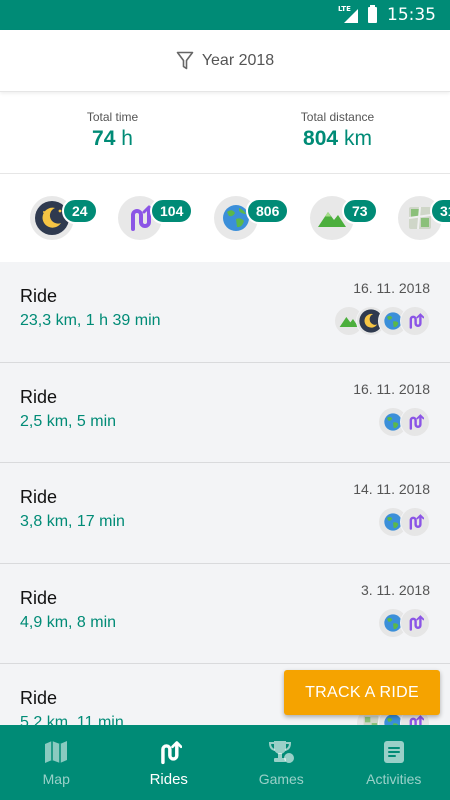 The image size is (450, 800). What do you see at coordinates (282, 752) in the screenshot?
I see `trophy-icon` at bounding box center [282, 752].